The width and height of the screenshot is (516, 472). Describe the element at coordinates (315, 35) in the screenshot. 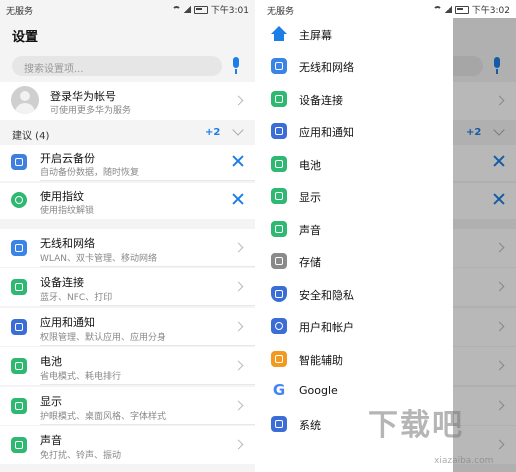

I see `drawer-item-label: 主屏幕` at that location.